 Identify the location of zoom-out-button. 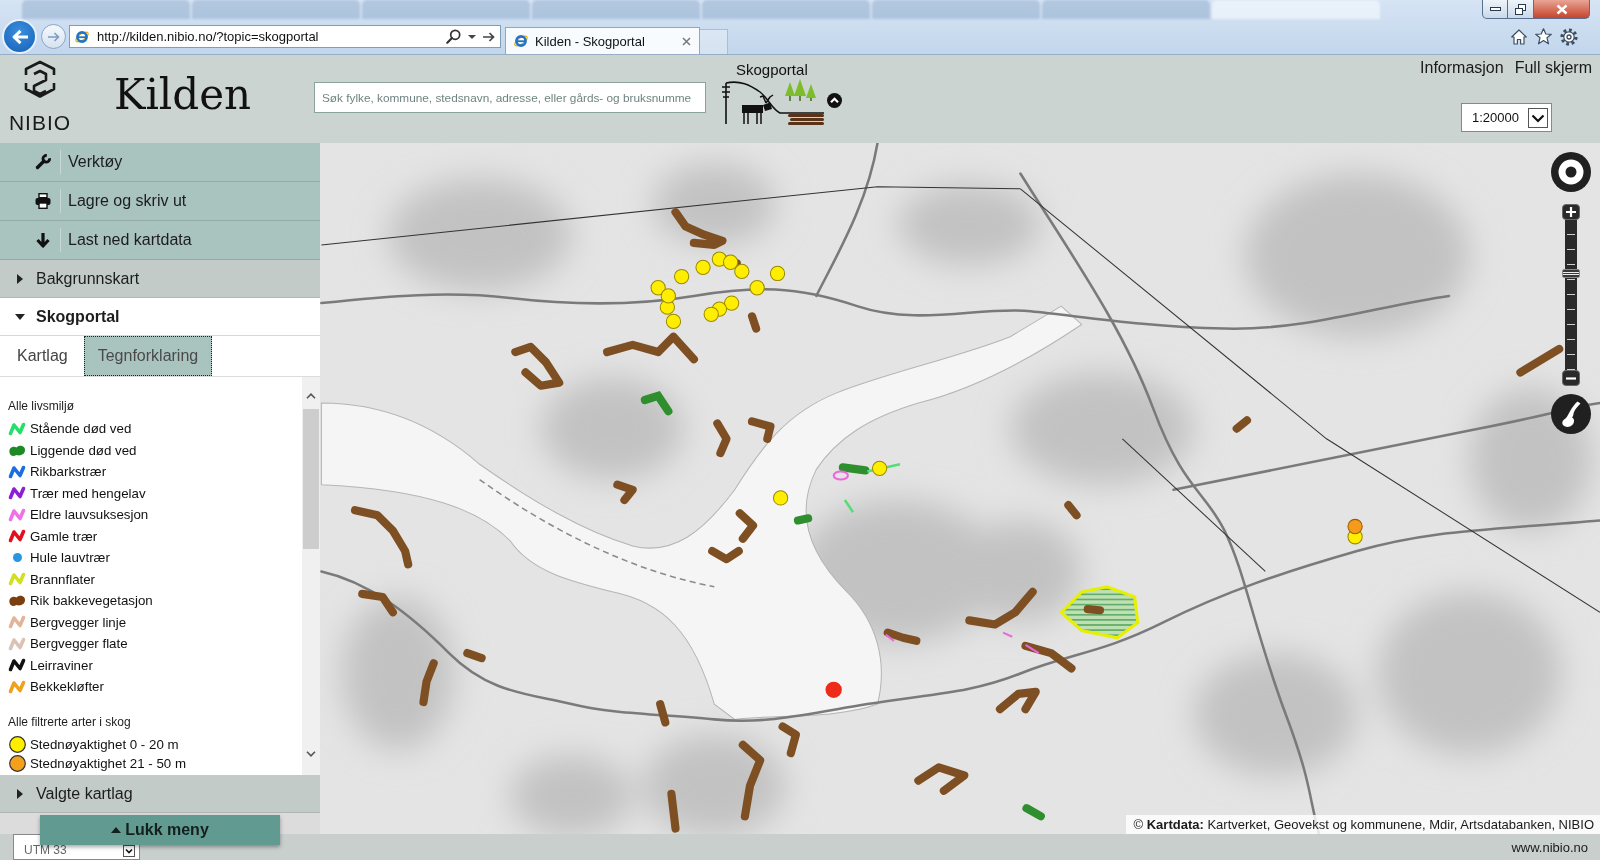
(1571, 378).